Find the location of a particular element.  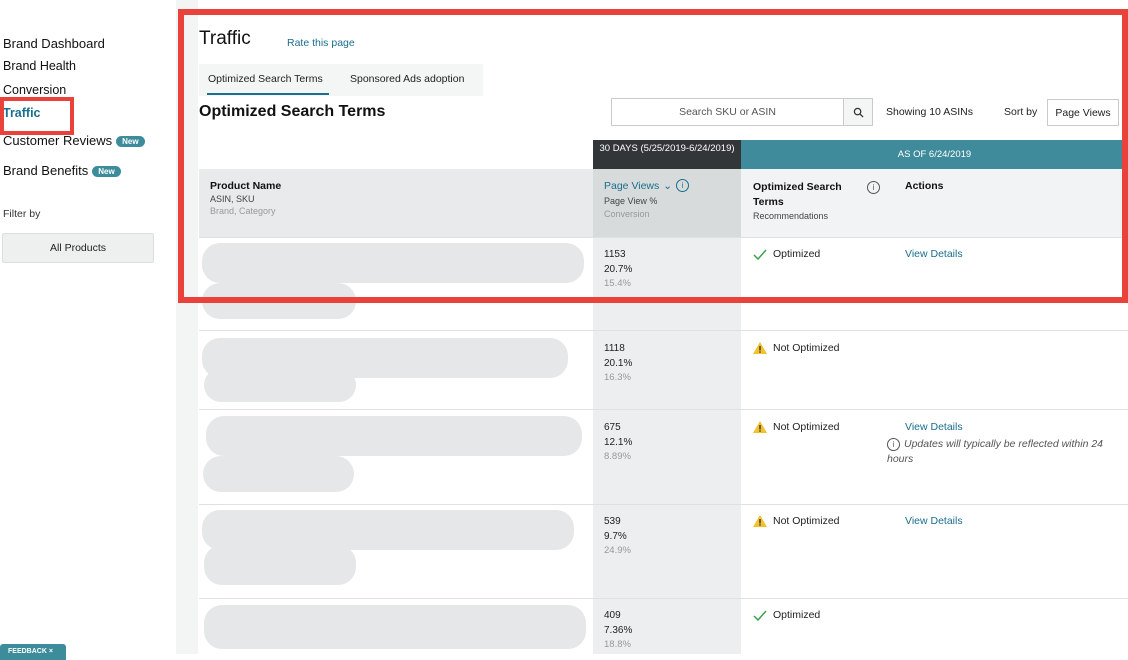

sidebar-item-customer-reviews: Customer Reviews New is located at coordinates (74, 140).